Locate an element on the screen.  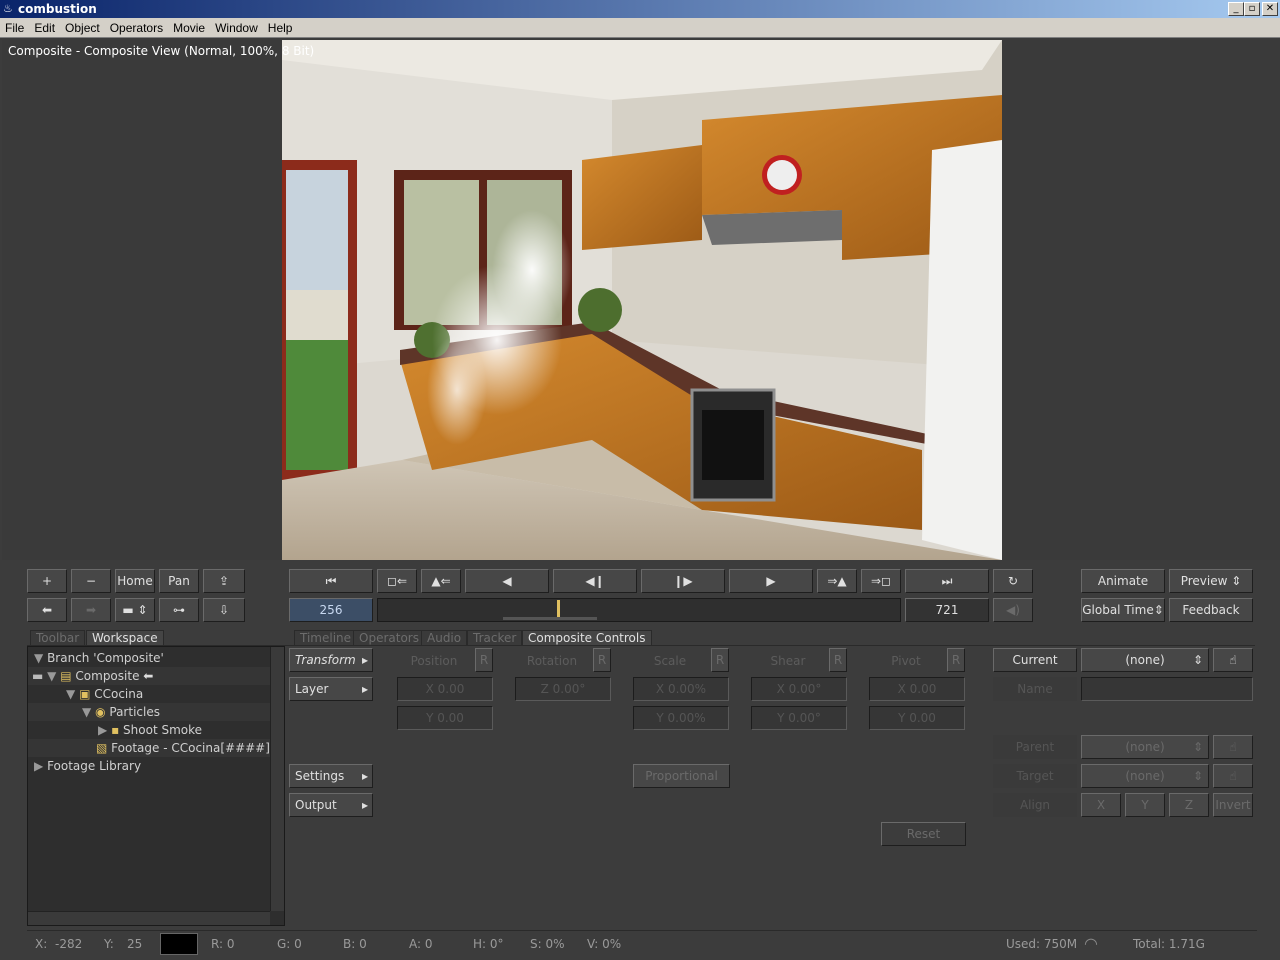
tree-hscrollbar is located at coordinates (149, 918).